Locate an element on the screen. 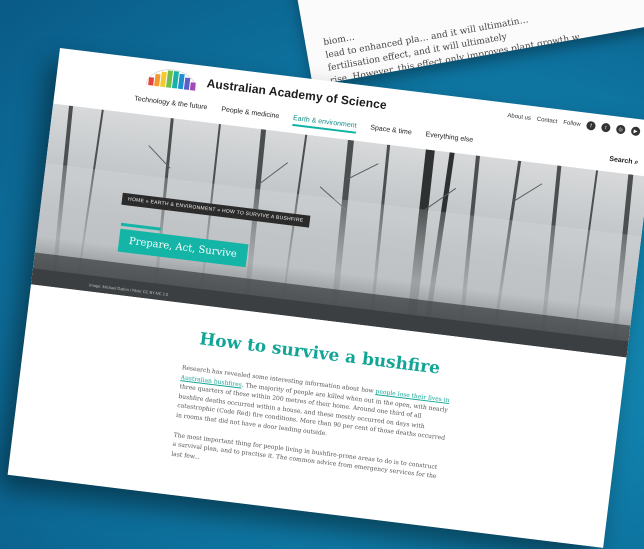 The image size is (644, 549). instagram-icon: ◎ is located at coordinates (620, 129).